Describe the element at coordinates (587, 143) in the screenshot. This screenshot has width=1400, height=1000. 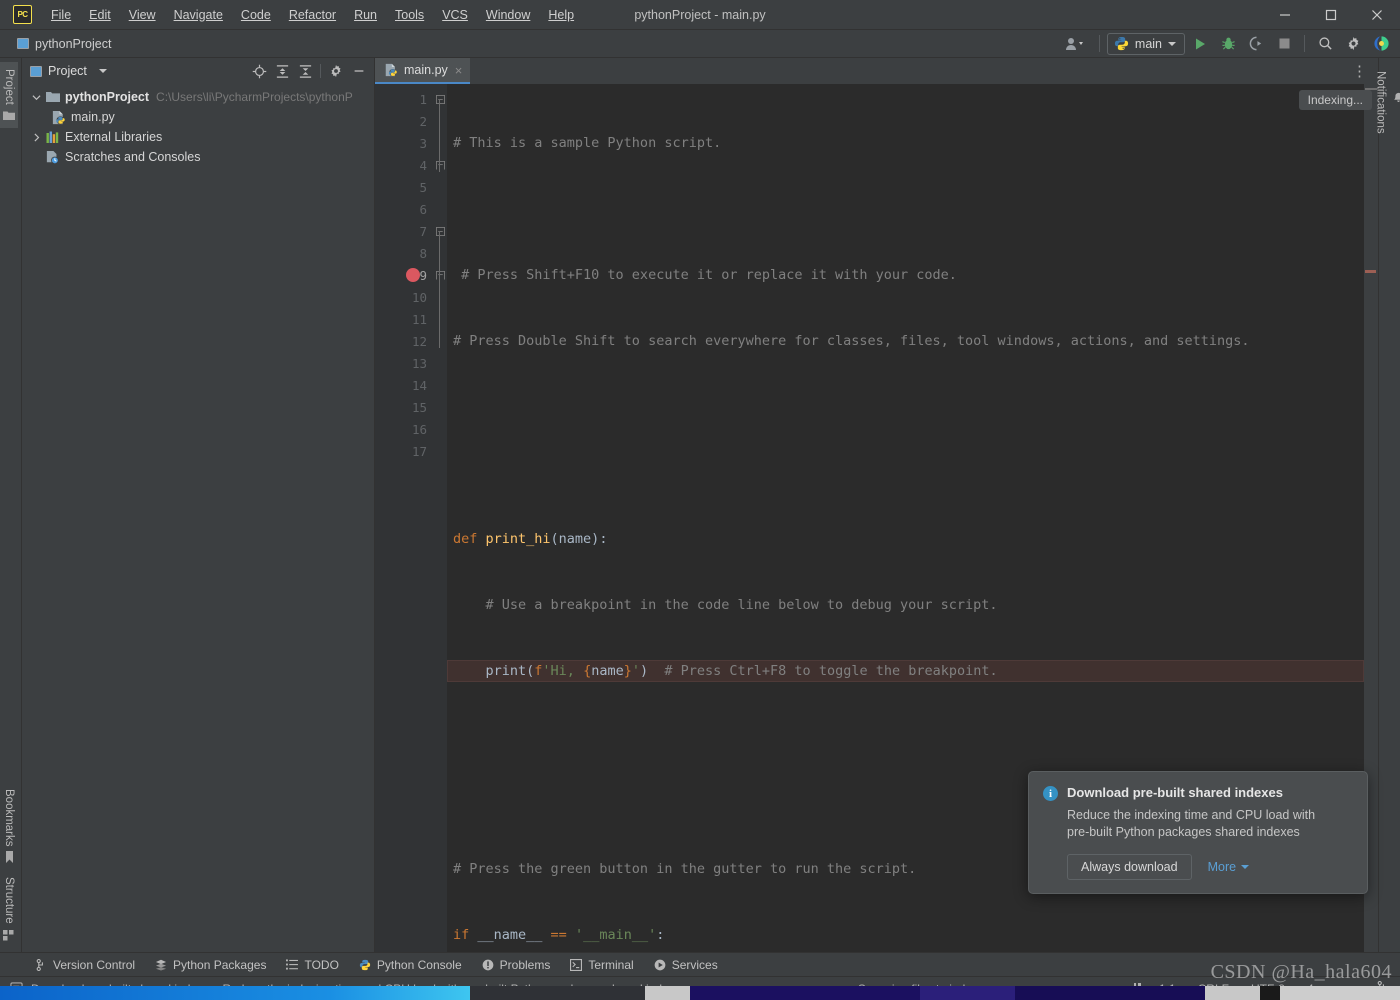
I see `code-line-1: # This is a sample Python script.` at that location.